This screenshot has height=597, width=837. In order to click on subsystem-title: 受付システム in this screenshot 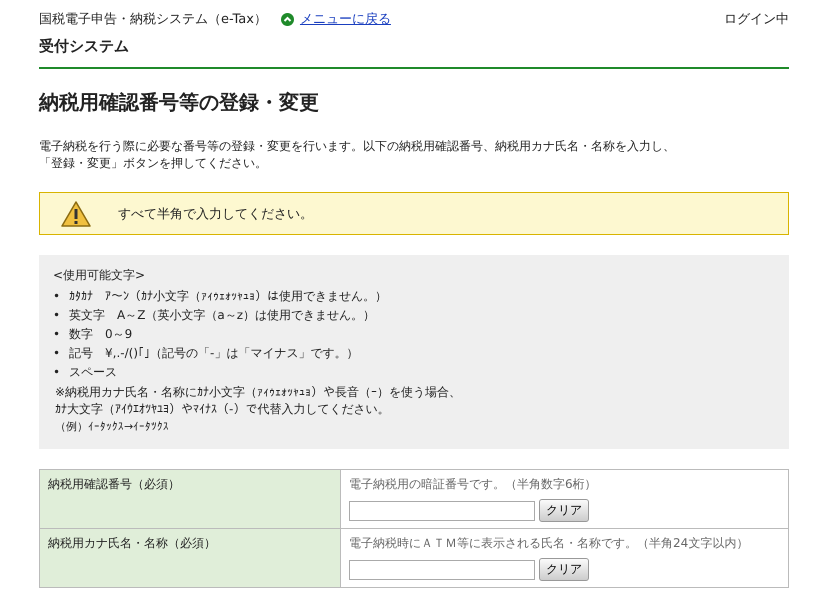, I will do `click(414, 50)`.